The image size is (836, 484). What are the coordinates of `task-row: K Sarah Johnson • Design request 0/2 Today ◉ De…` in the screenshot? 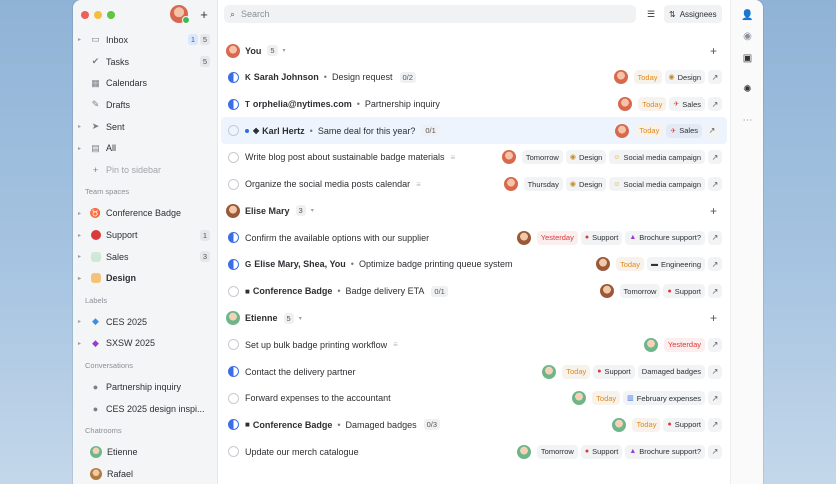 It's located at (474, 77).